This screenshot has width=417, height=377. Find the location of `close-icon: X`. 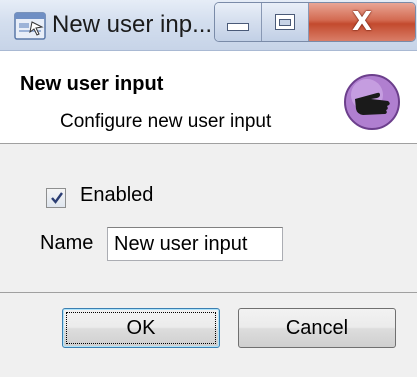

close-icon: X is located at coordinates (362, 22).